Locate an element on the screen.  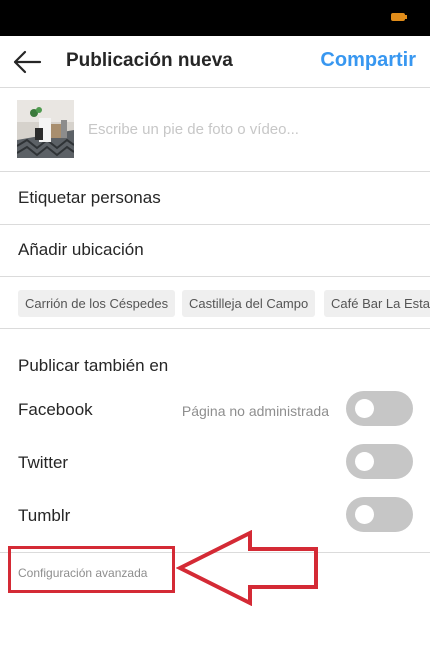
highlight-box is located at coordinates (91, 569).